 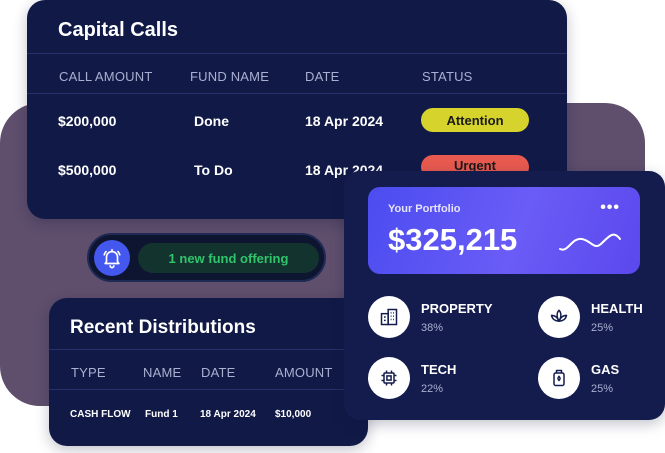 I want to click on status-badge: Attention, so click(x=475, y=120).